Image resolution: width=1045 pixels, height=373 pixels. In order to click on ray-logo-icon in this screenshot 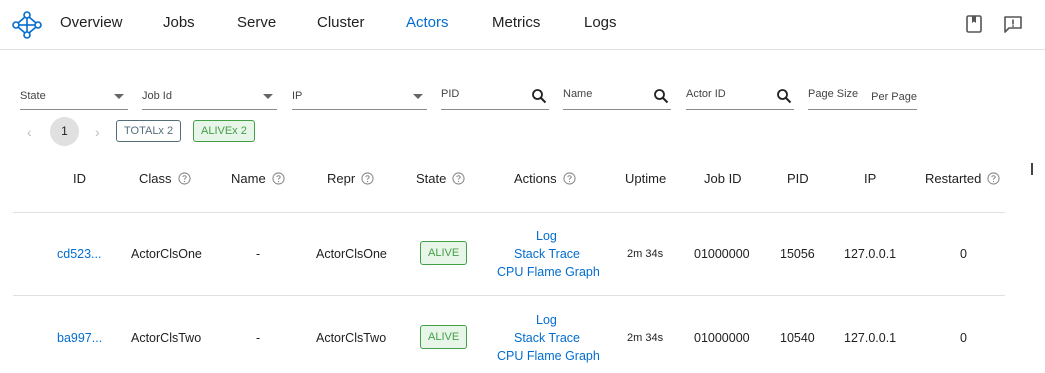, I will do `click(27, 25)`.